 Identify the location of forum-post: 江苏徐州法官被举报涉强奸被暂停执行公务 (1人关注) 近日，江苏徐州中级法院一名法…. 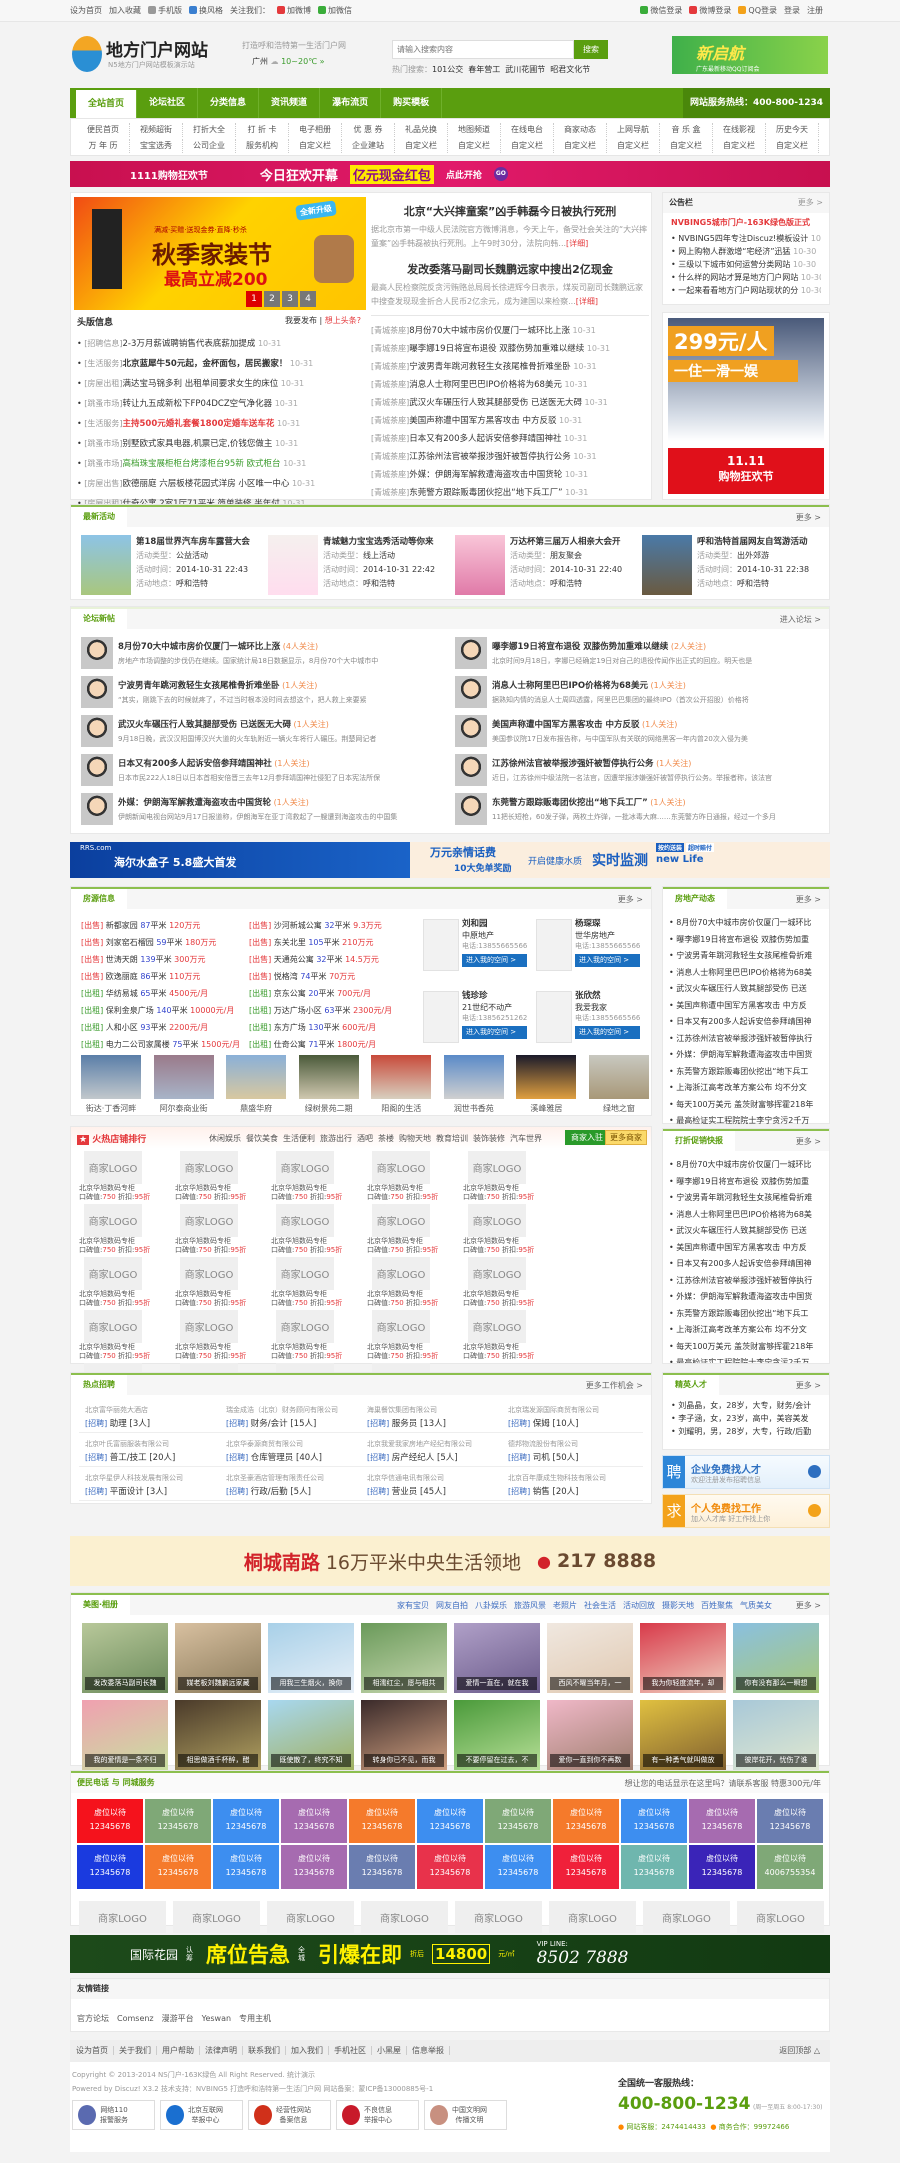
(642, 773).